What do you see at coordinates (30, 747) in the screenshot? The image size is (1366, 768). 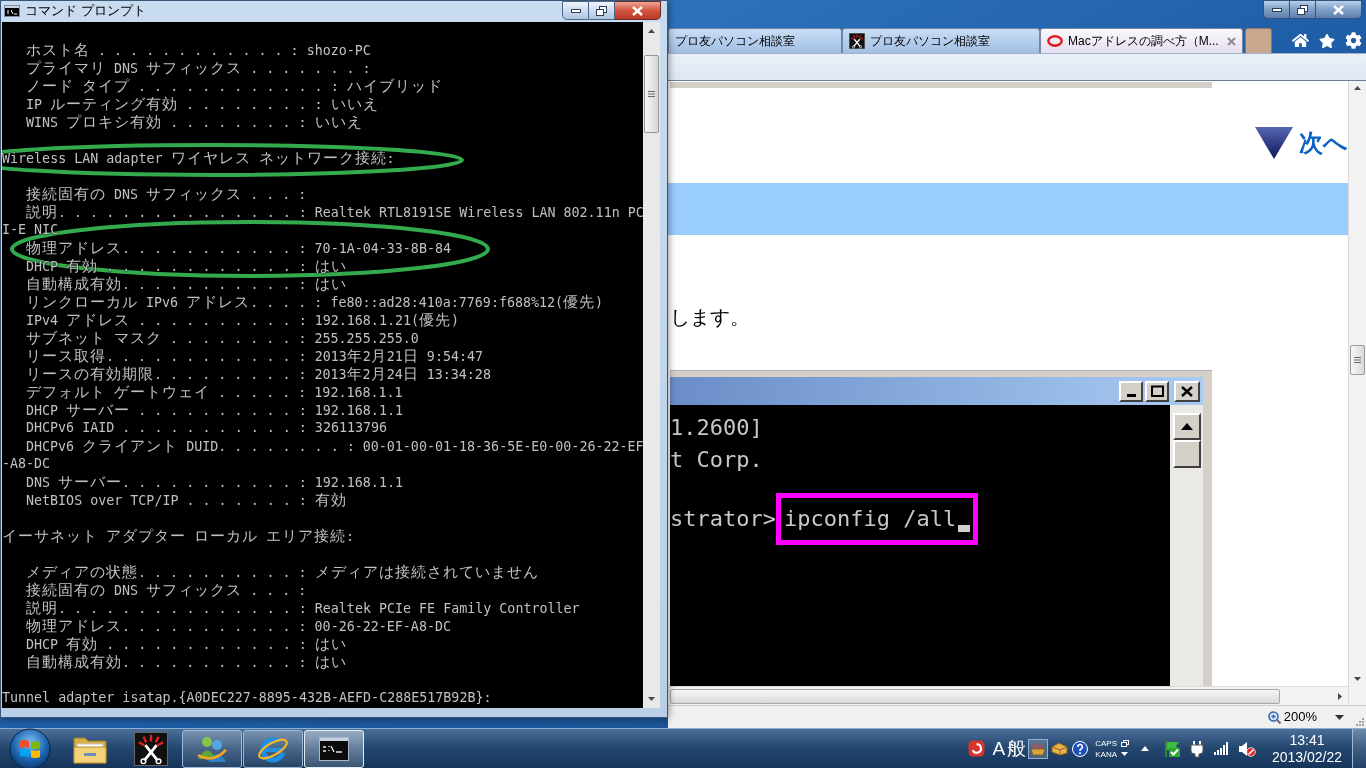 I see `start-icon` at bounding box center [30, 747].